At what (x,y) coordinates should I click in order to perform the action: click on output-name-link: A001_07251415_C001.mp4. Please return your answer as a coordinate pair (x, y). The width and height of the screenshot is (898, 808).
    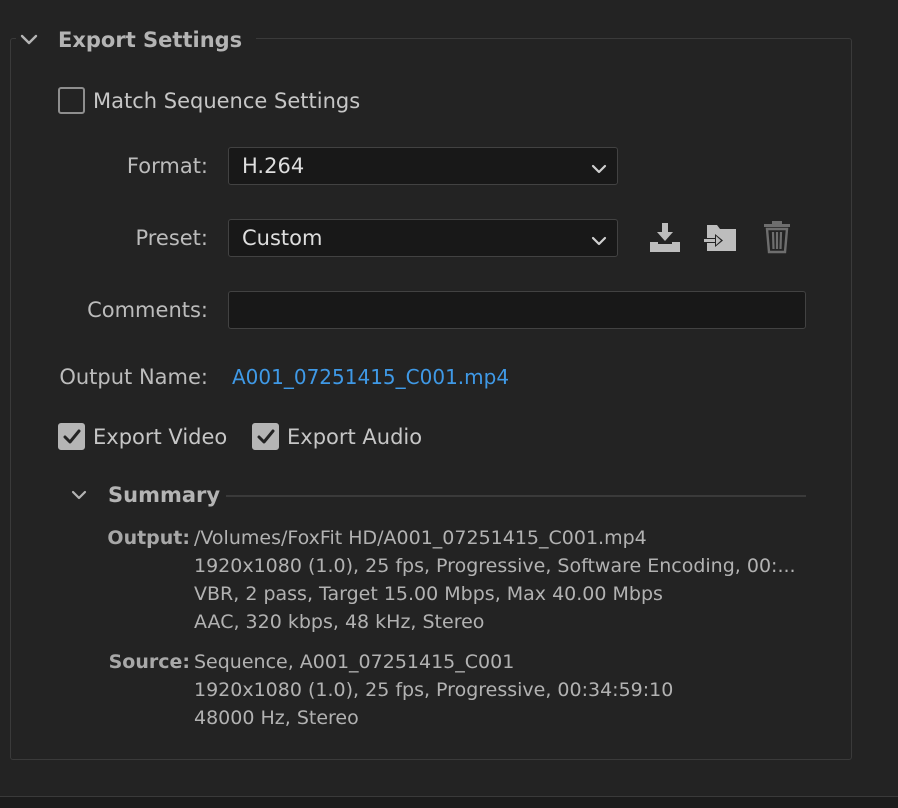
    Looking at the image, I should click on (370, 377).